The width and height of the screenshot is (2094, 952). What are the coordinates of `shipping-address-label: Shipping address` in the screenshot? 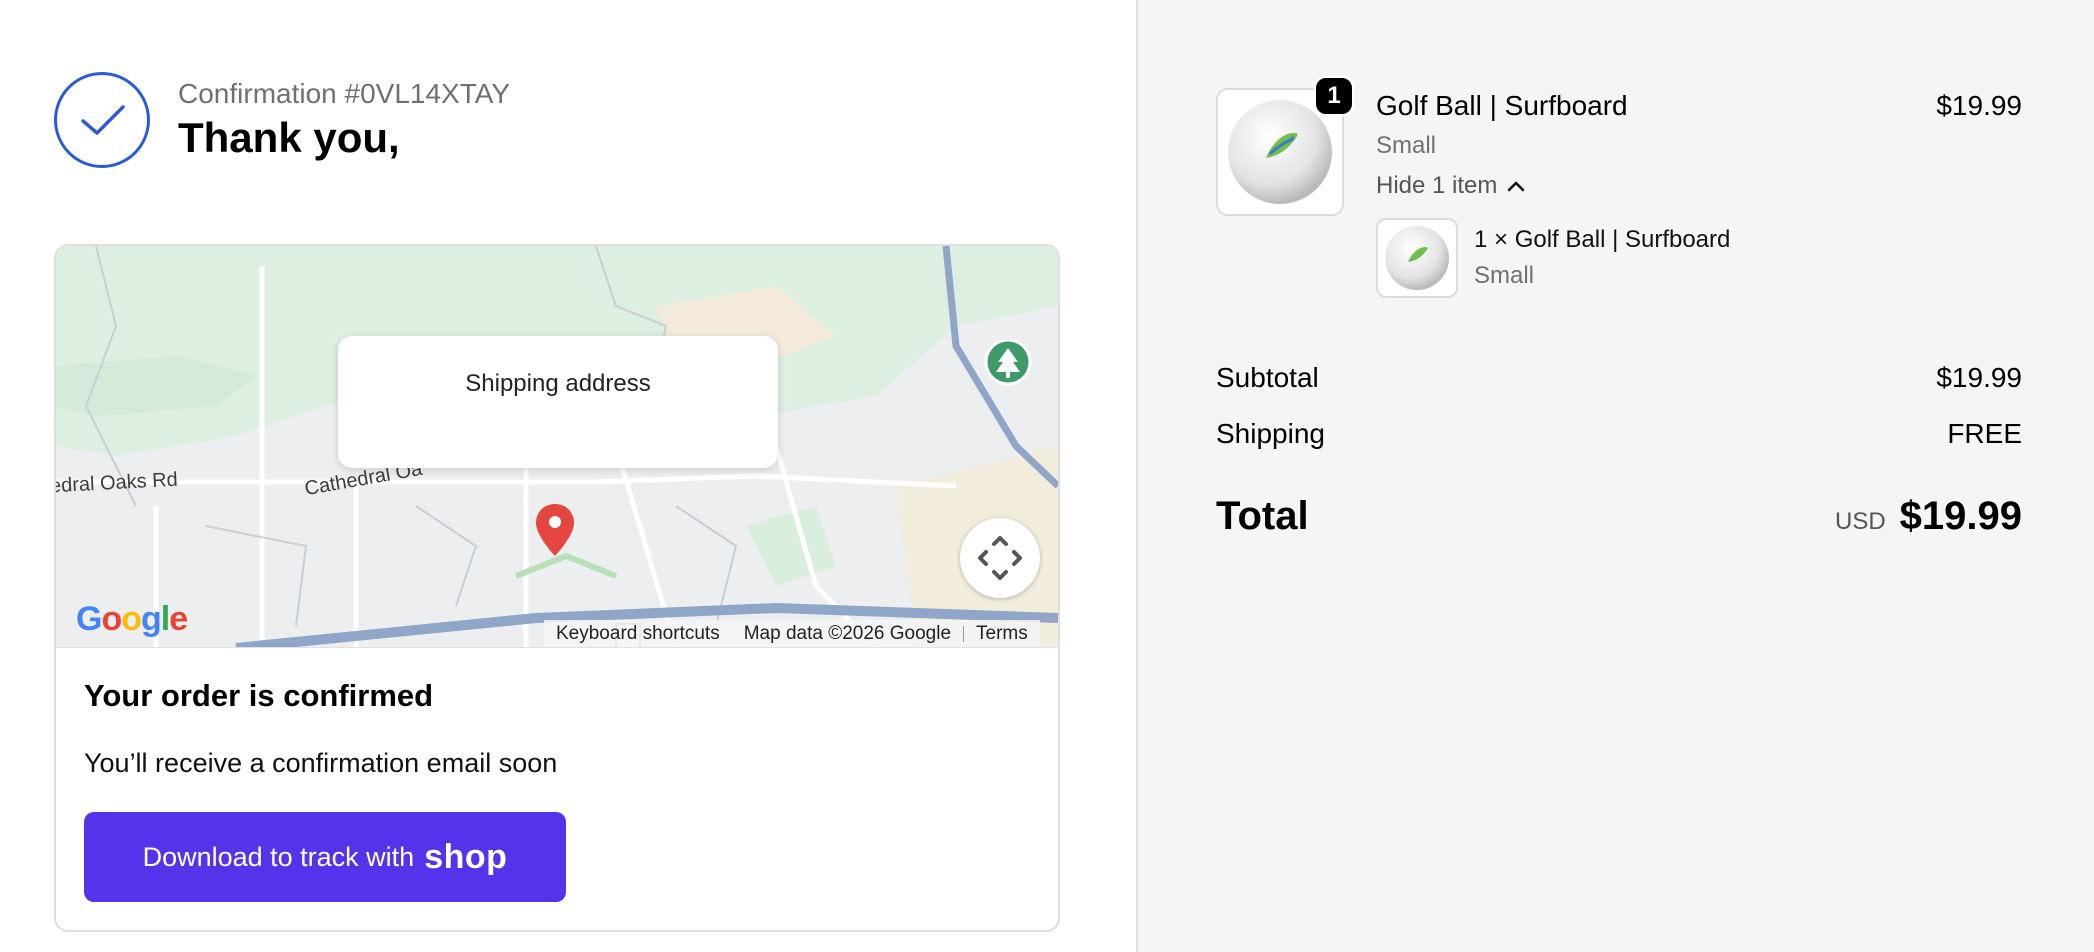 It's located at (558, 383).